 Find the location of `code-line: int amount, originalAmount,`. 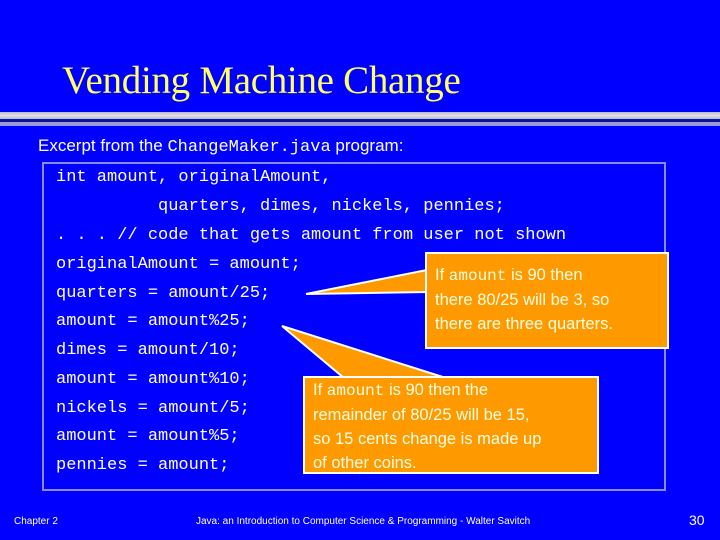

code-line: int amount, originalAmount, is located at coordinates (194, 177).